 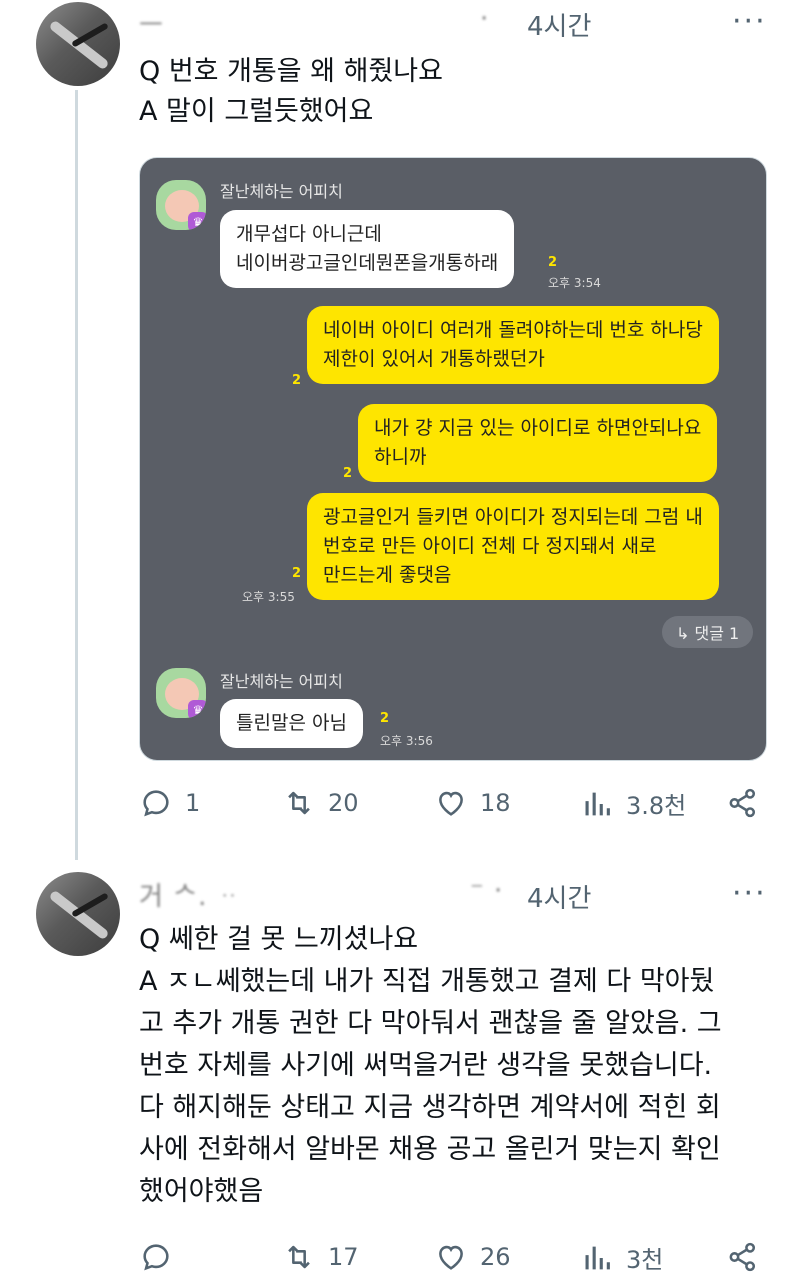 I want to click on views-count: 3천, so click(x=645, y=1260).